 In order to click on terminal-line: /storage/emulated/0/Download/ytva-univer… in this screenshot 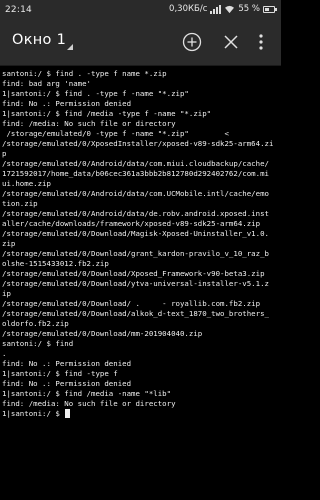, I will do `click(135, 283)`.